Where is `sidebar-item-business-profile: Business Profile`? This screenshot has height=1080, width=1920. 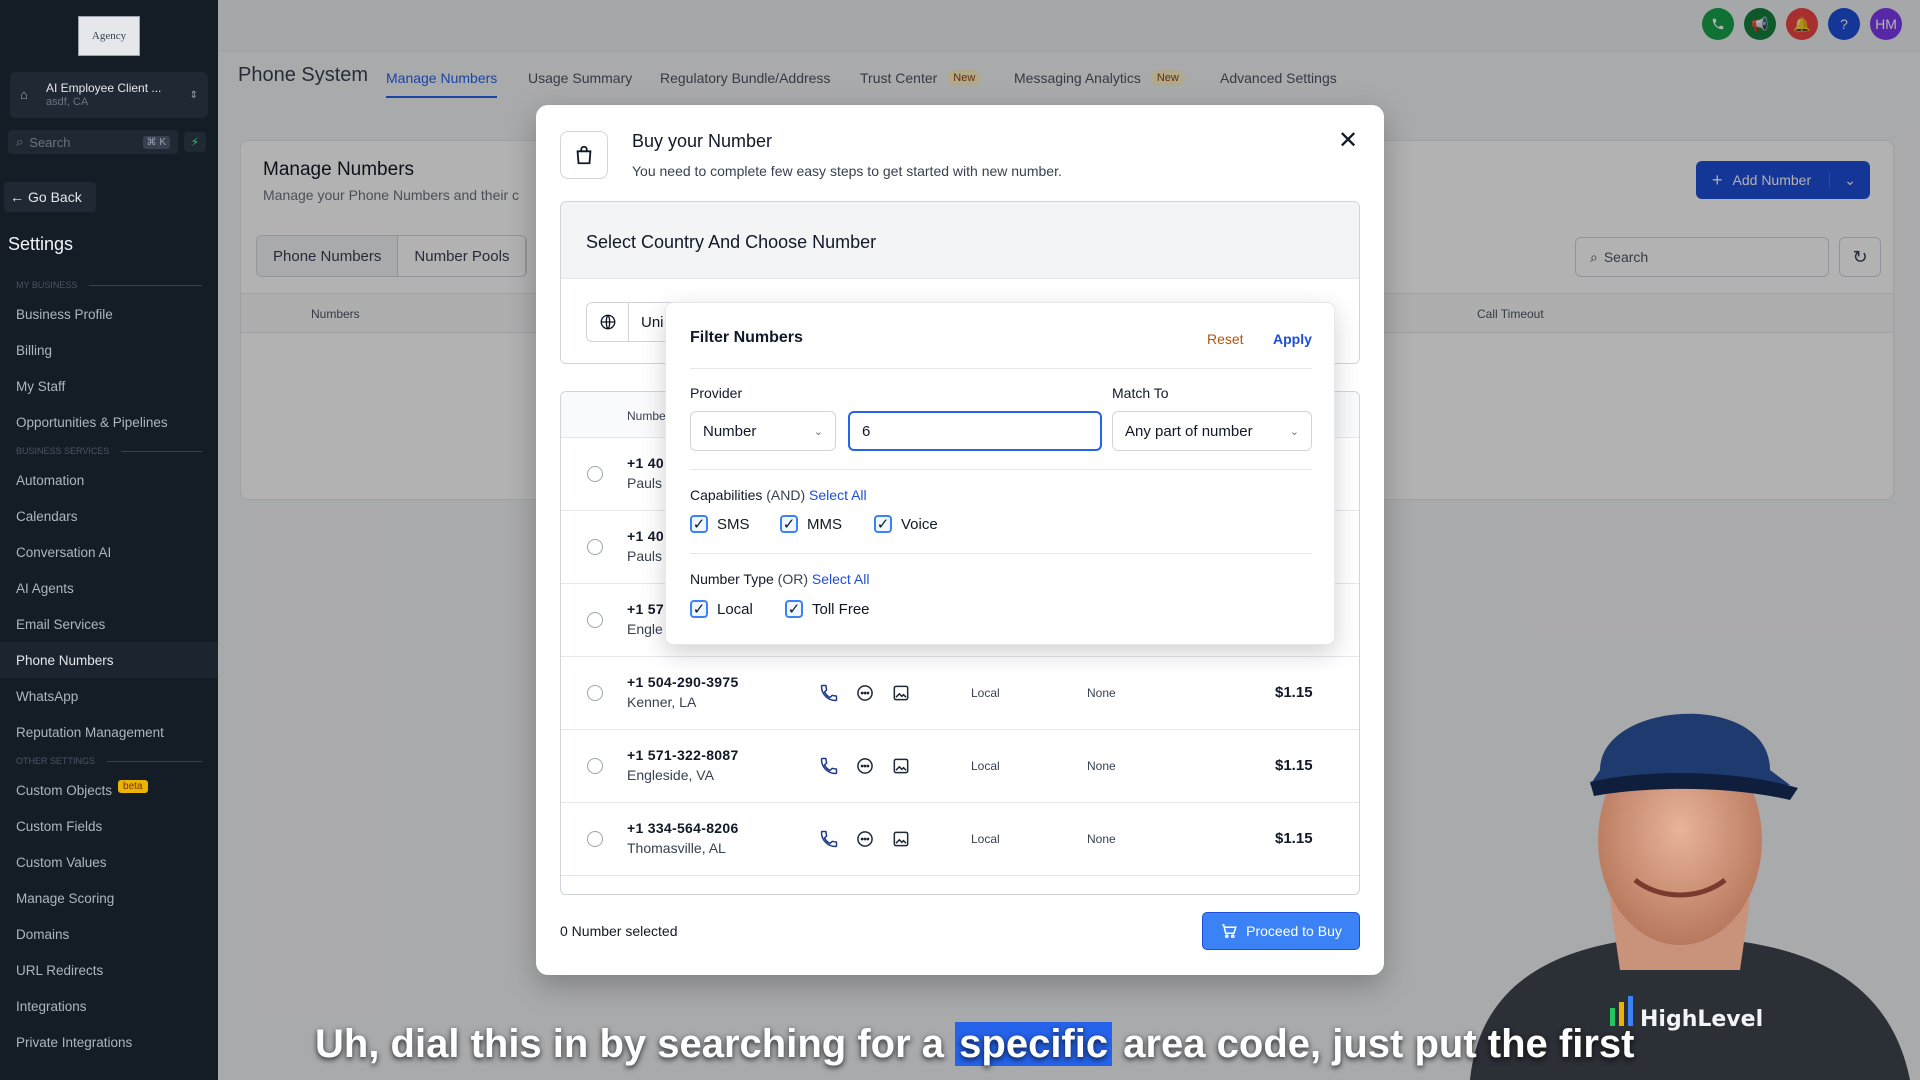
sidebar-item-business-profile: Business Profile is located at coordinates (109, 314).